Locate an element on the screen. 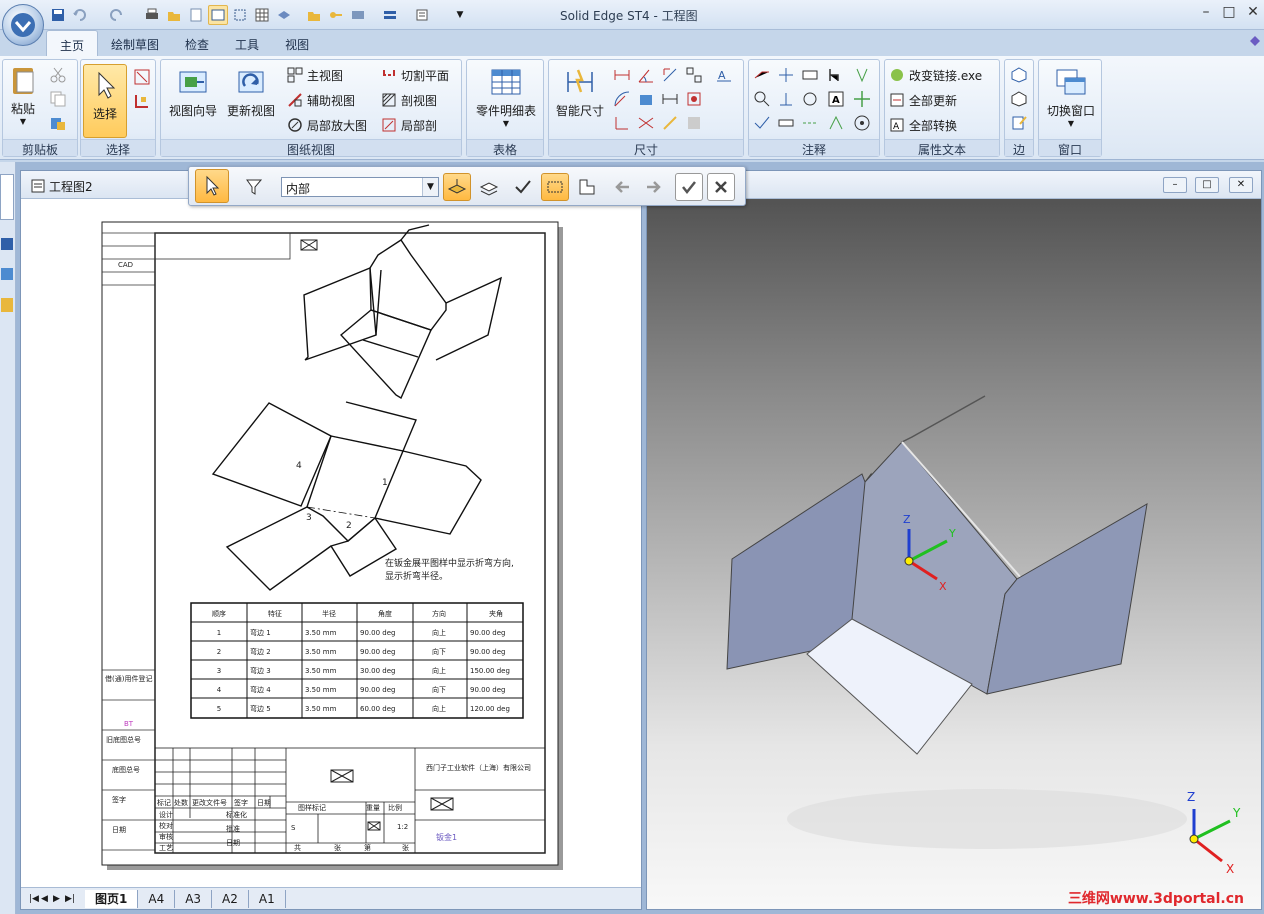  properties-icon is located at coordinates (422, 15).